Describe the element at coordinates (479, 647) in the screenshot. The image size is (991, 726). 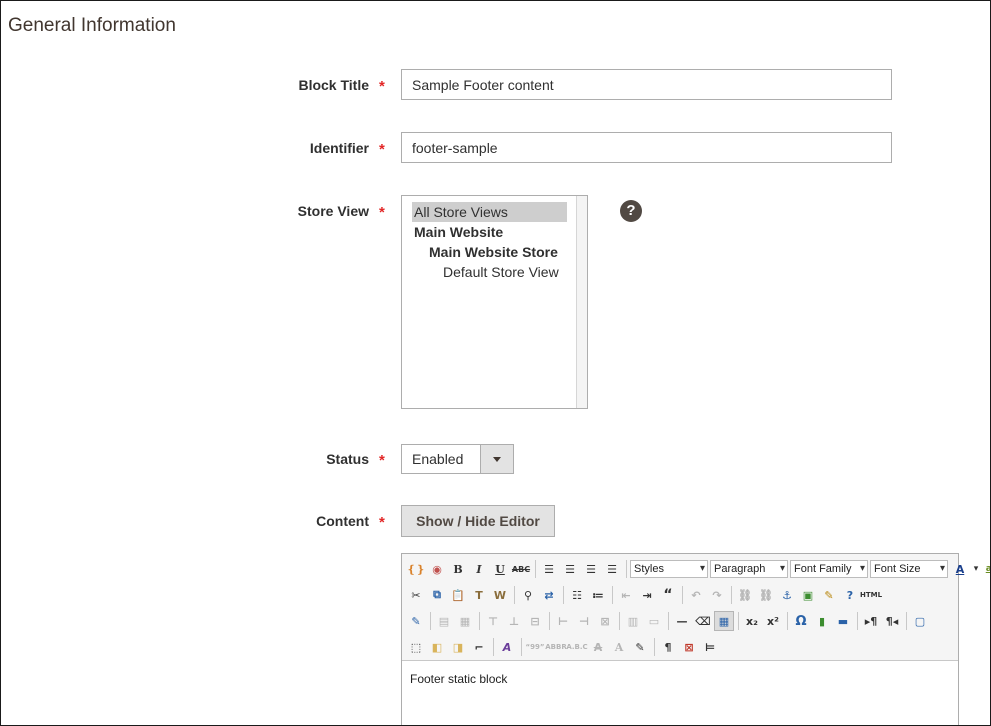
I see `absolute-position-icon: ⌐` at that location.